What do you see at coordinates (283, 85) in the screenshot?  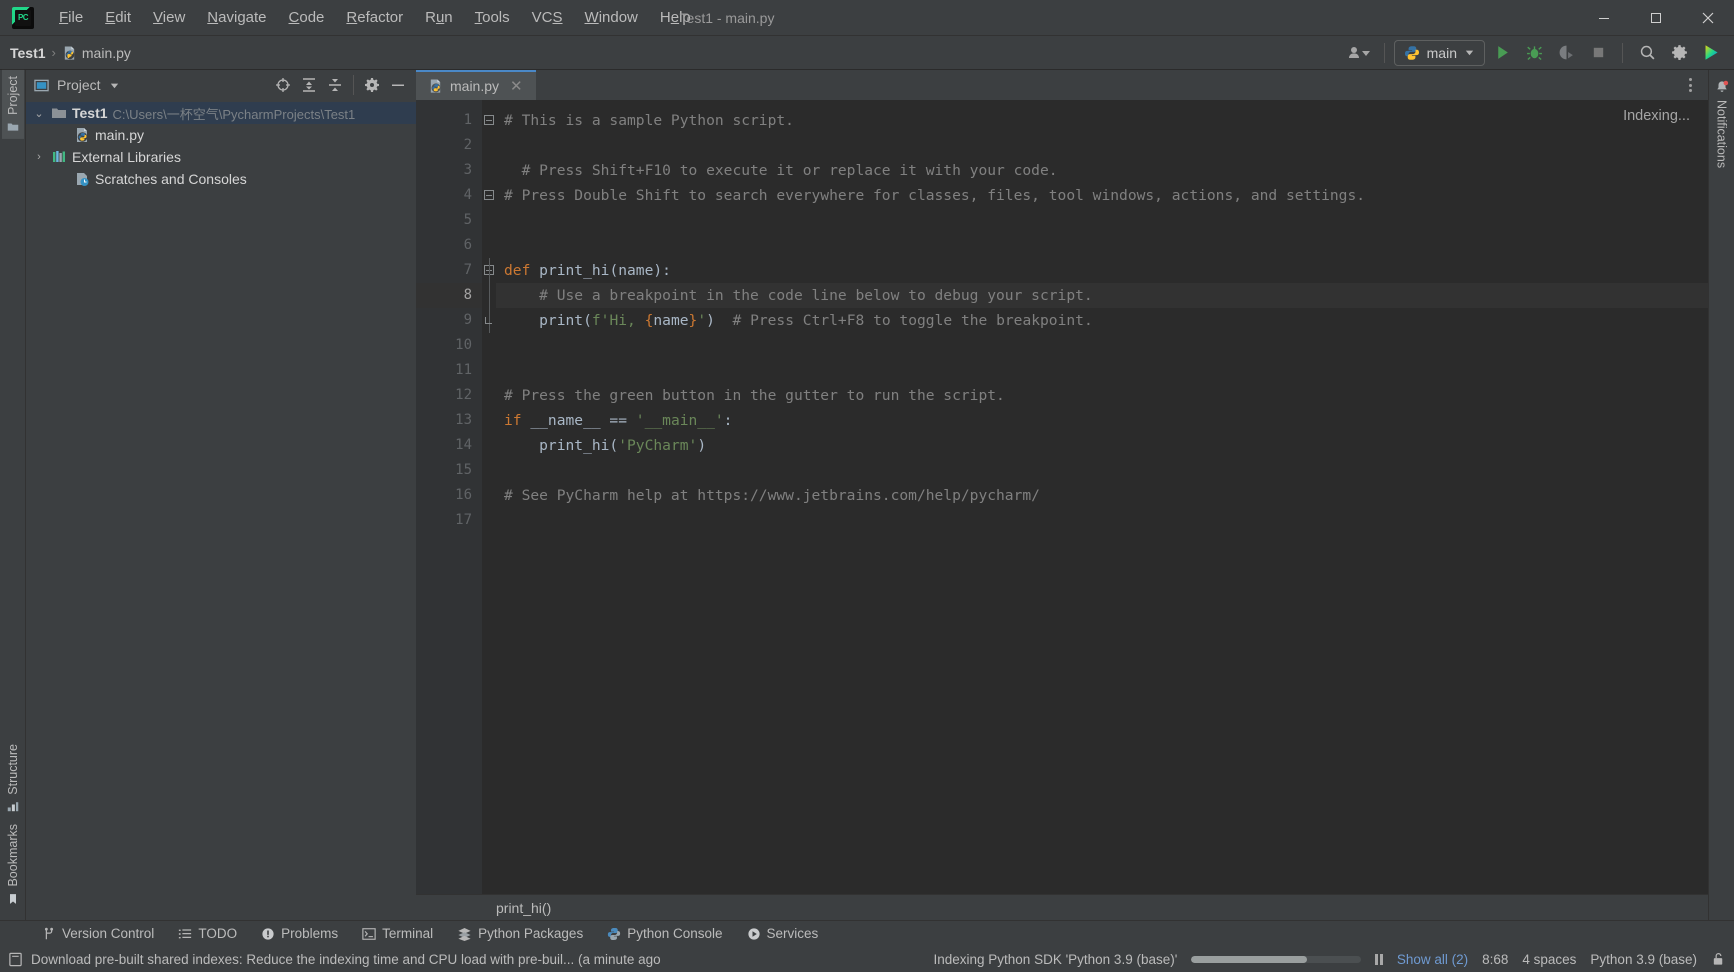 I see `select-opened-file-button` at bounding box center [283, 85].